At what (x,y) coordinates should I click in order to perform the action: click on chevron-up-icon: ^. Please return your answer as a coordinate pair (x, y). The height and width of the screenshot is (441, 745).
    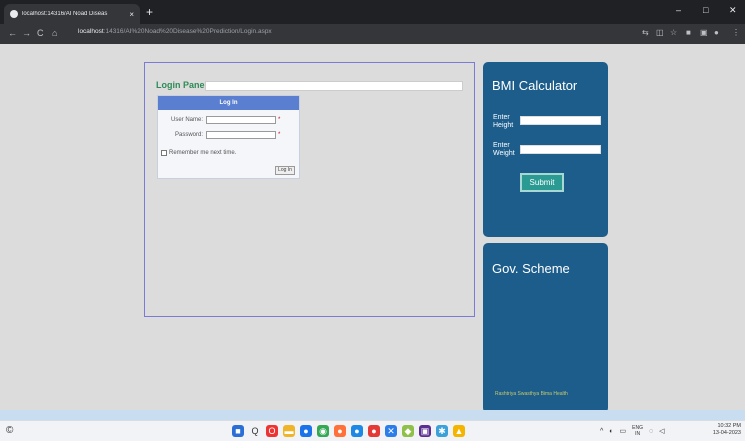
    Looking at the image, I should click on (601, 431).